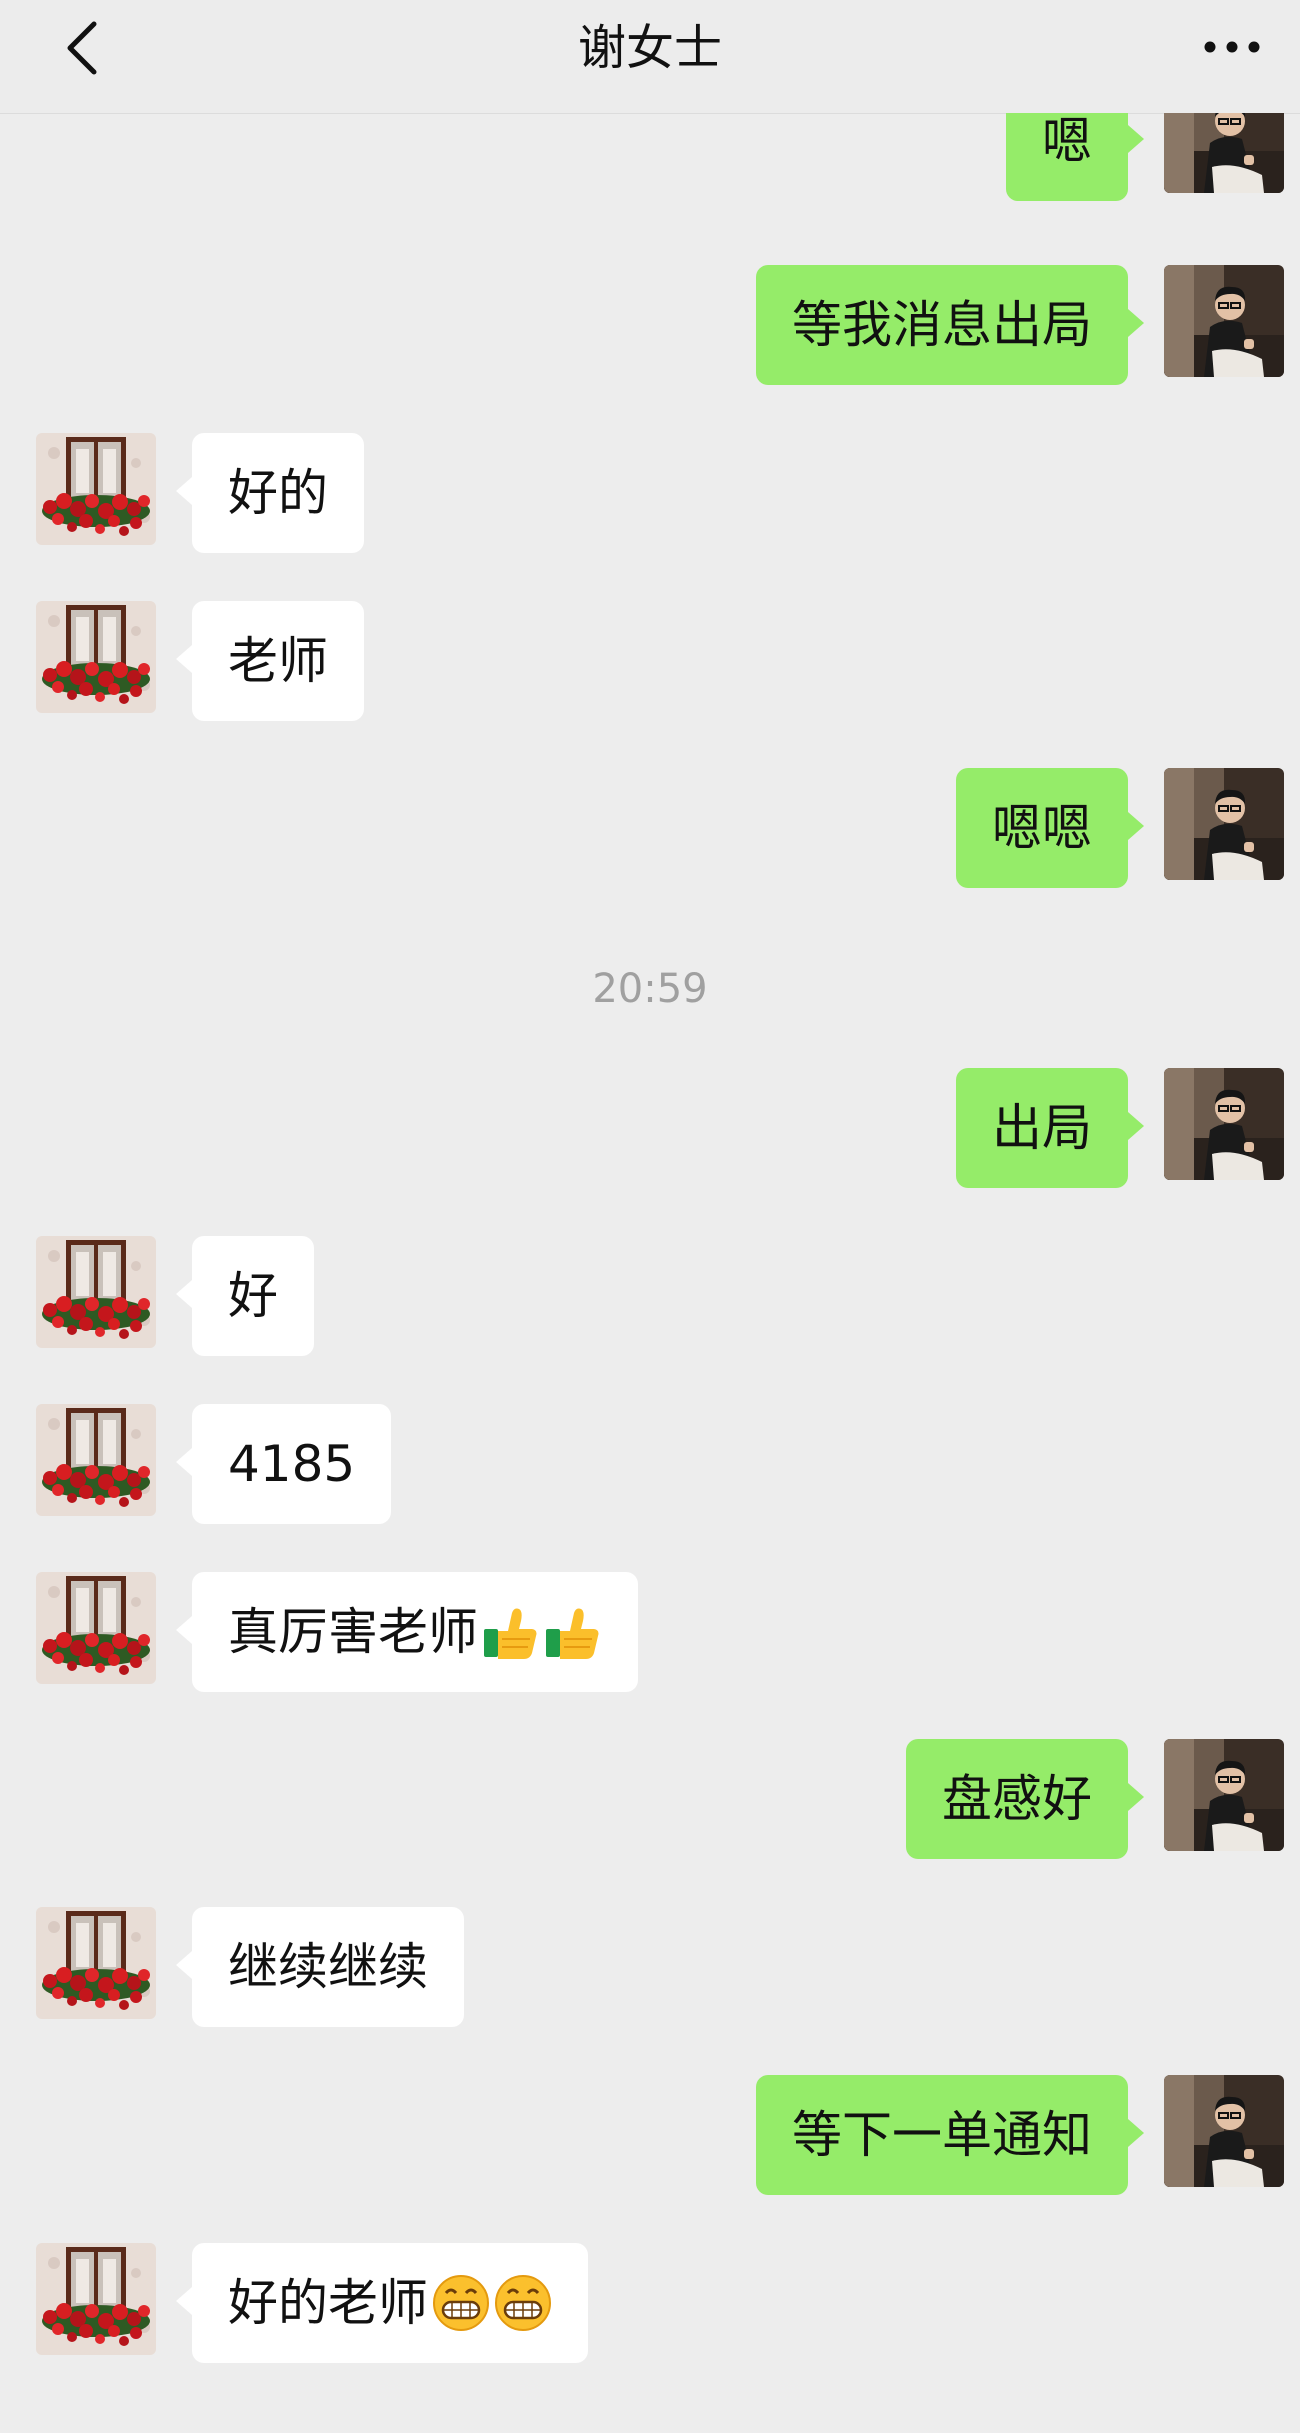 The height and width of the screenshot is (2433, 1300). I want to click on message-outgoing: 等我消息出局, so click(650, 325).